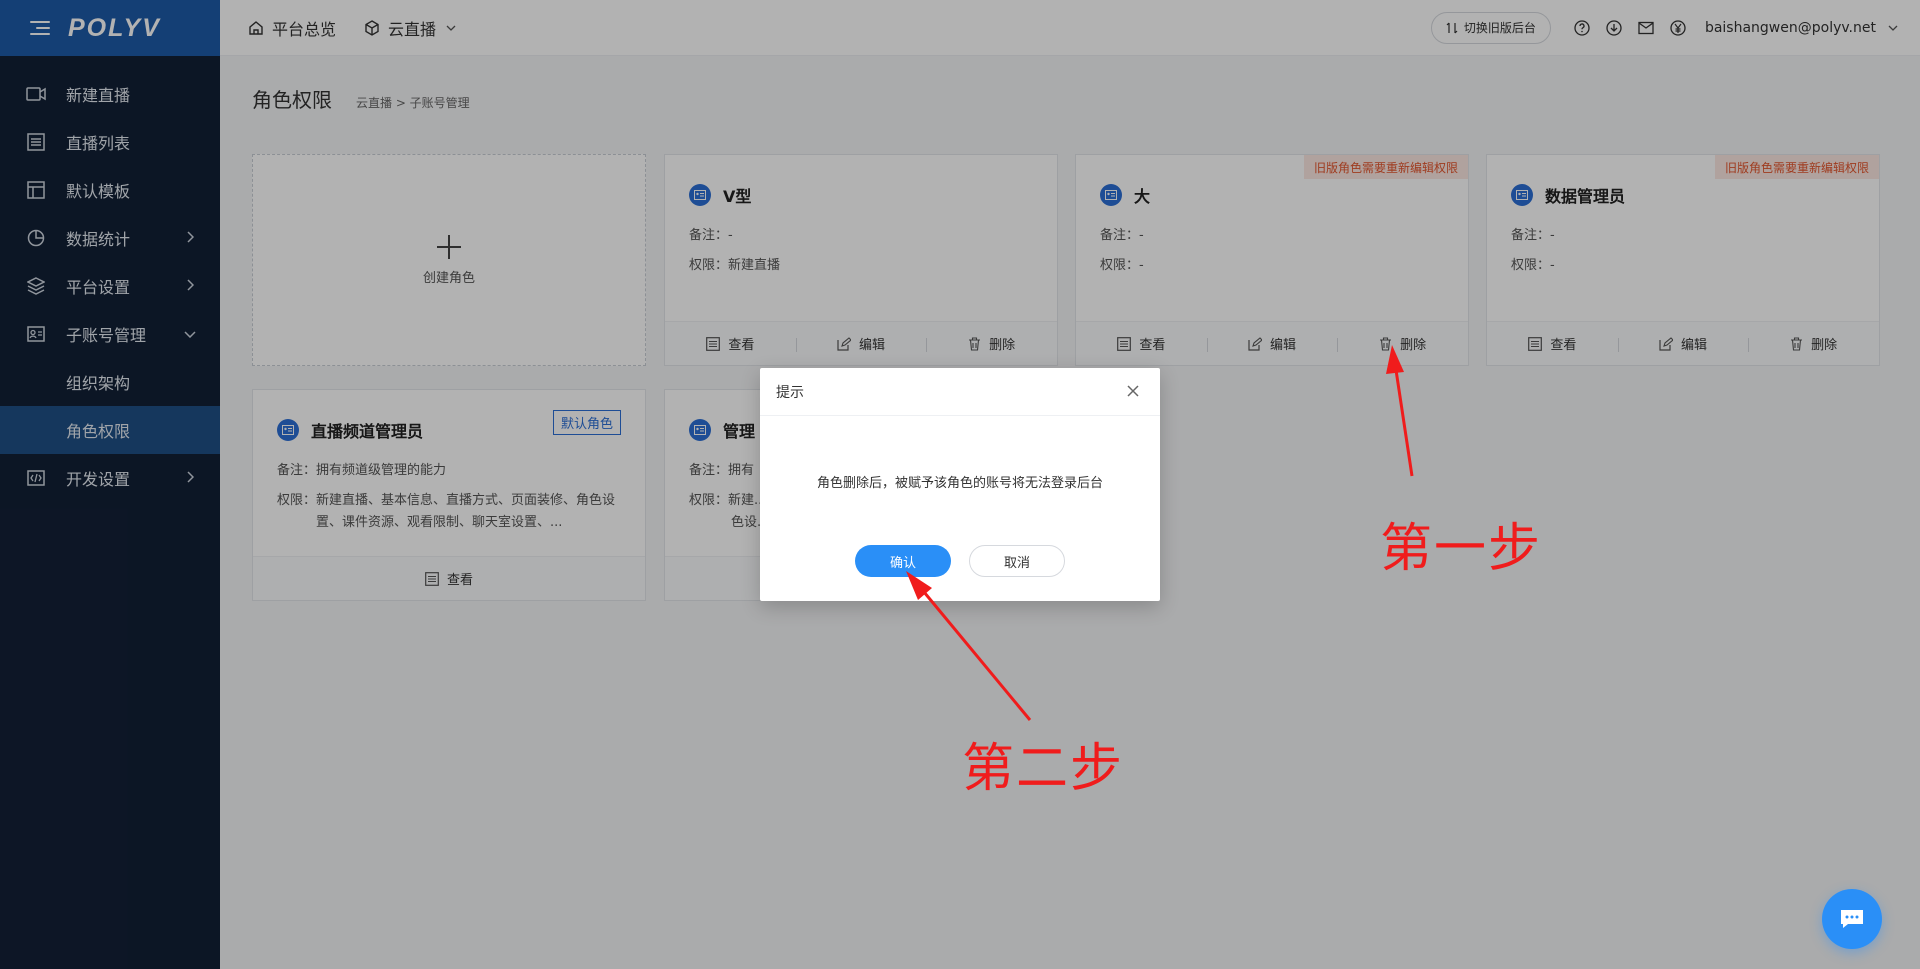  What do you see at coordinates (1133, 391) in the screenshot?
I see `close-icon` at bounding box center [1133, 391].